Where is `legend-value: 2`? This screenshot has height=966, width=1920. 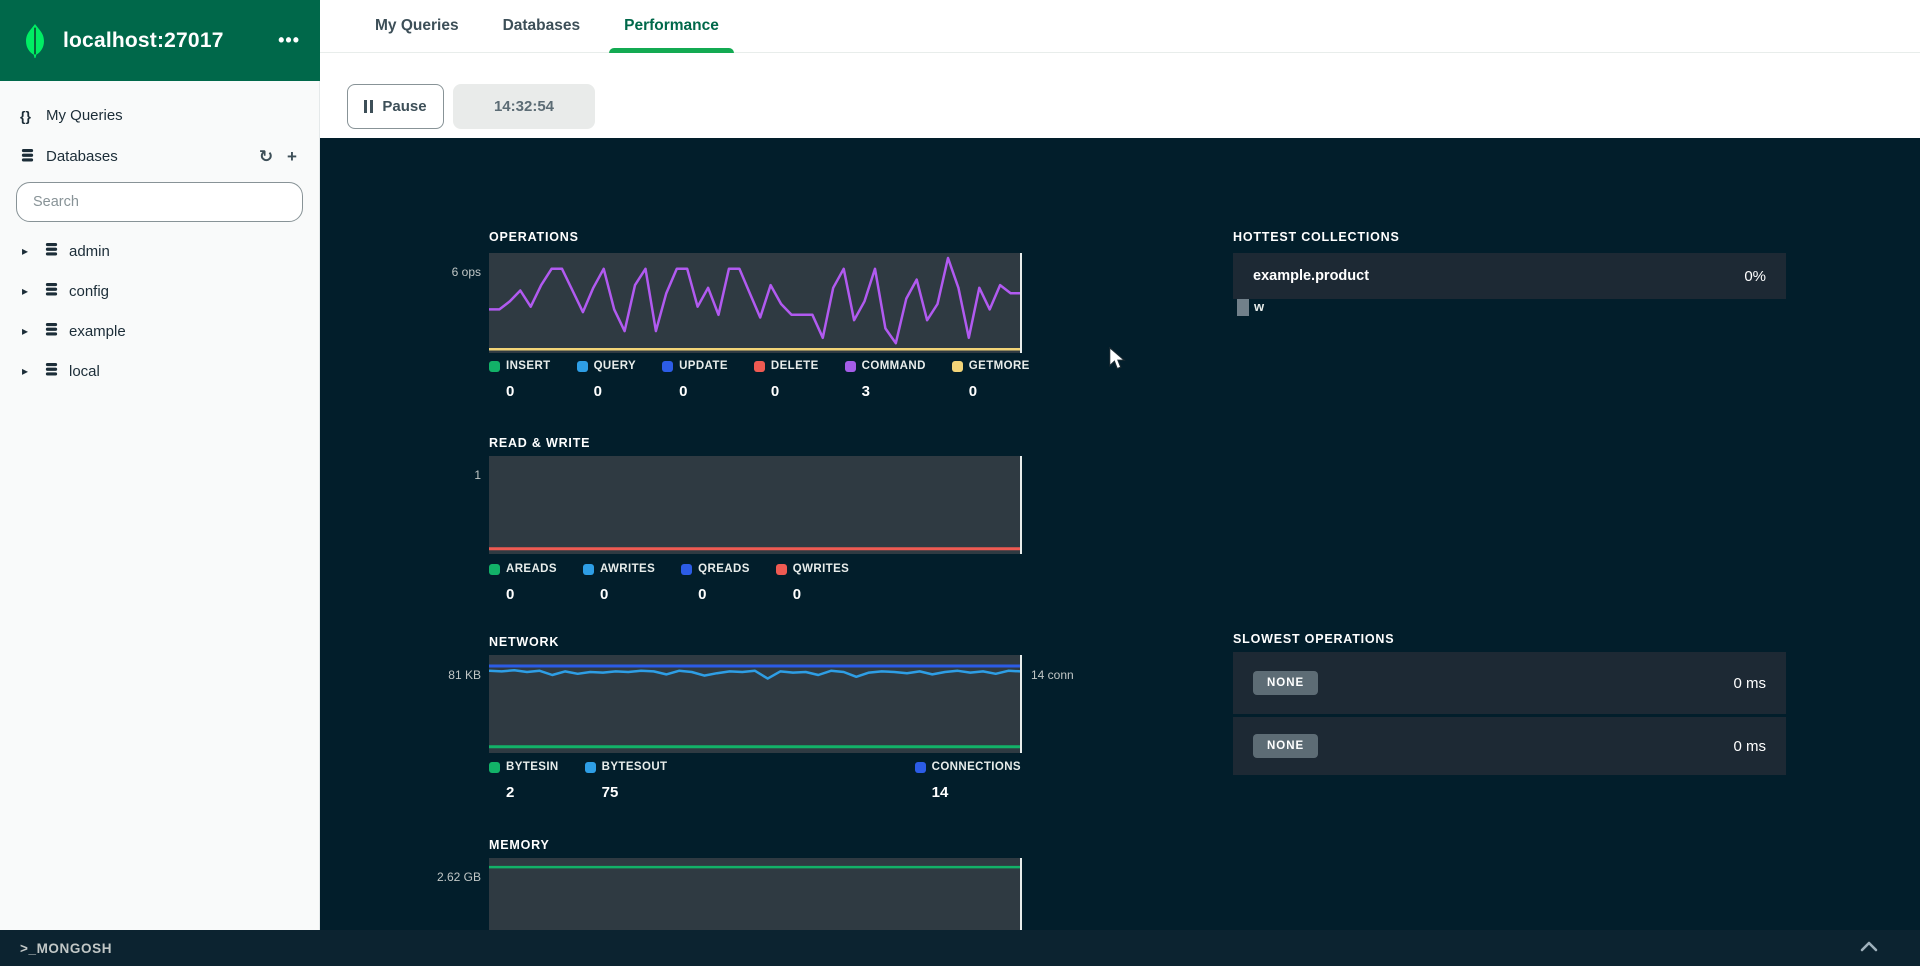 legend-value: 2 is located at coordinates (510, 792).